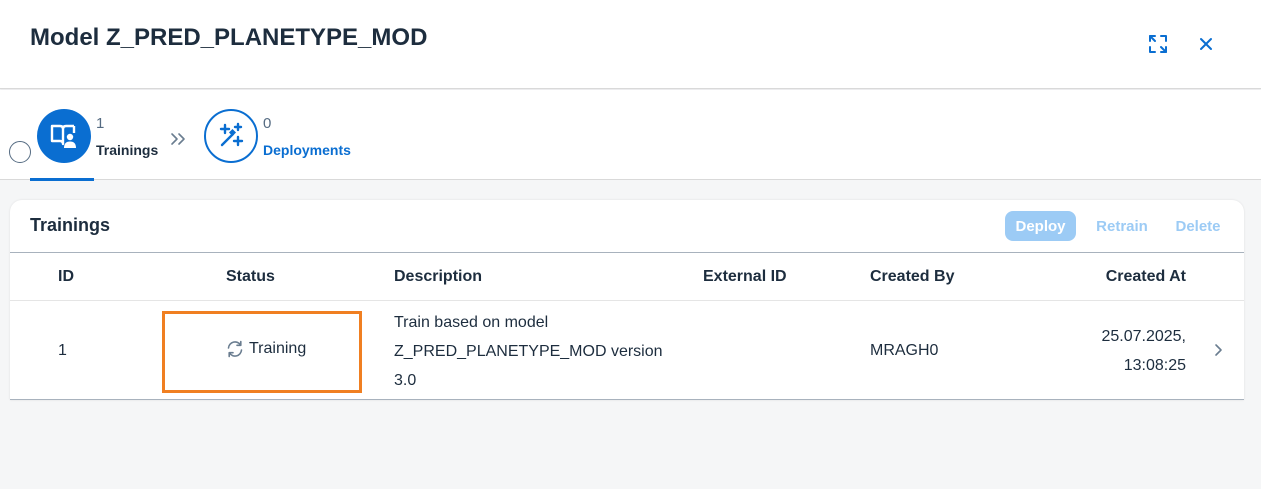 The width and height of the screenshot is (1261, 489). What do you see at coordinates (1143, 336) in the screenshot?
I see `created-at-date: 25.07.2025,` at bounding box center [1143, 336].